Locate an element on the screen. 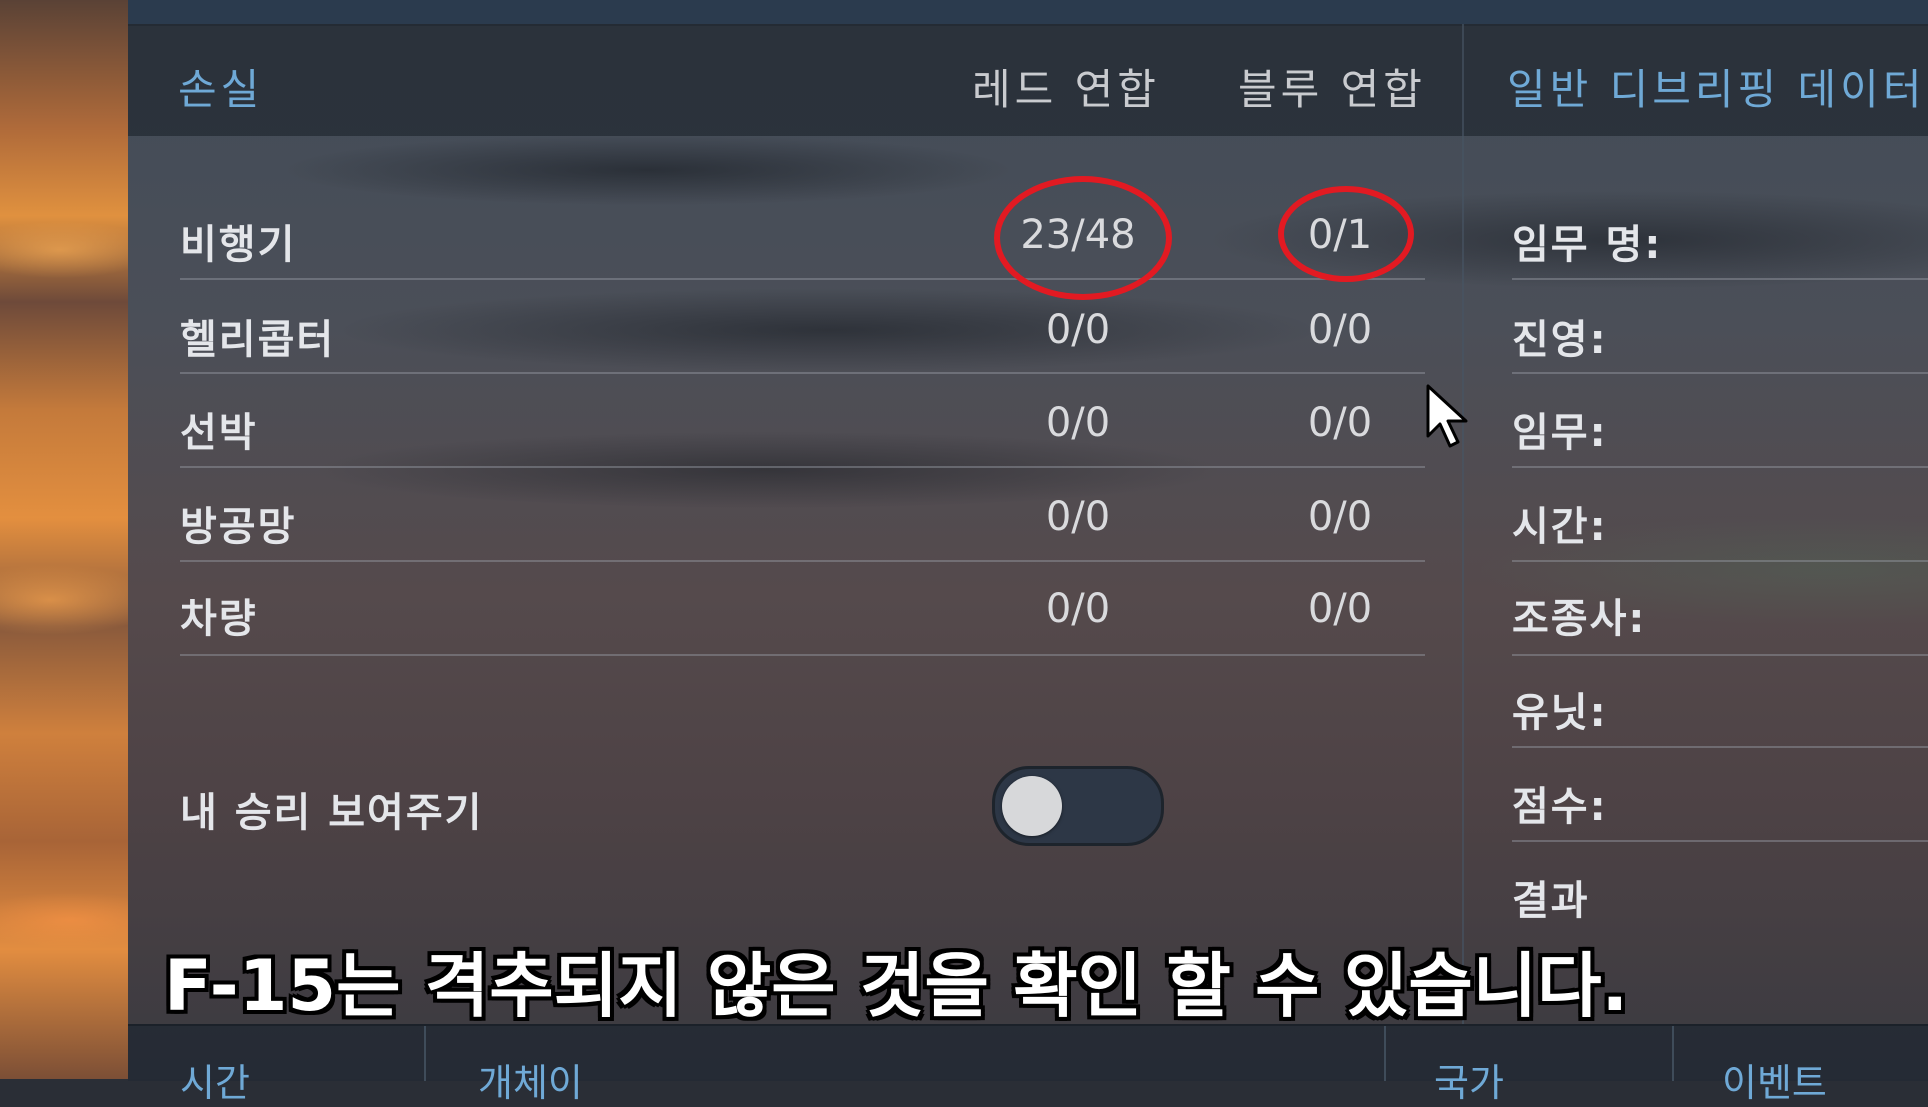  debrief-field-unit: 유닛: is located at coordinates (1560, 713).